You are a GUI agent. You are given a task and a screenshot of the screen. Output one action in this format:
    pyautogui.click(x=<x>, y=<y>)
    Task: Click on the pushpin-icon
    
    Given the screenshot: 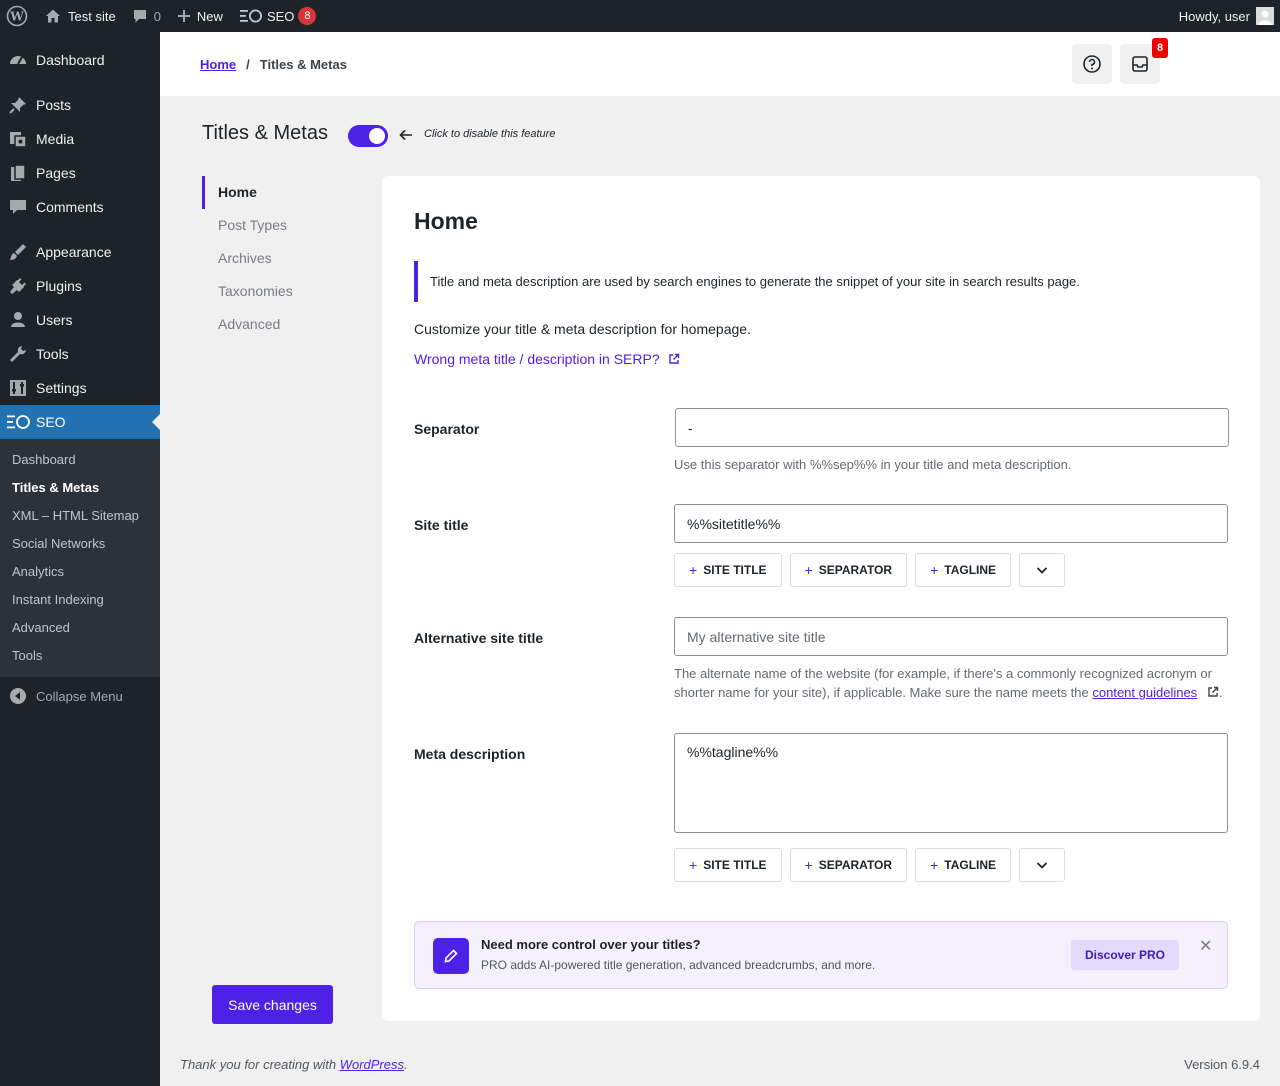 What is the action you would take?
    pyautogui.click(x=18, y=105)
    